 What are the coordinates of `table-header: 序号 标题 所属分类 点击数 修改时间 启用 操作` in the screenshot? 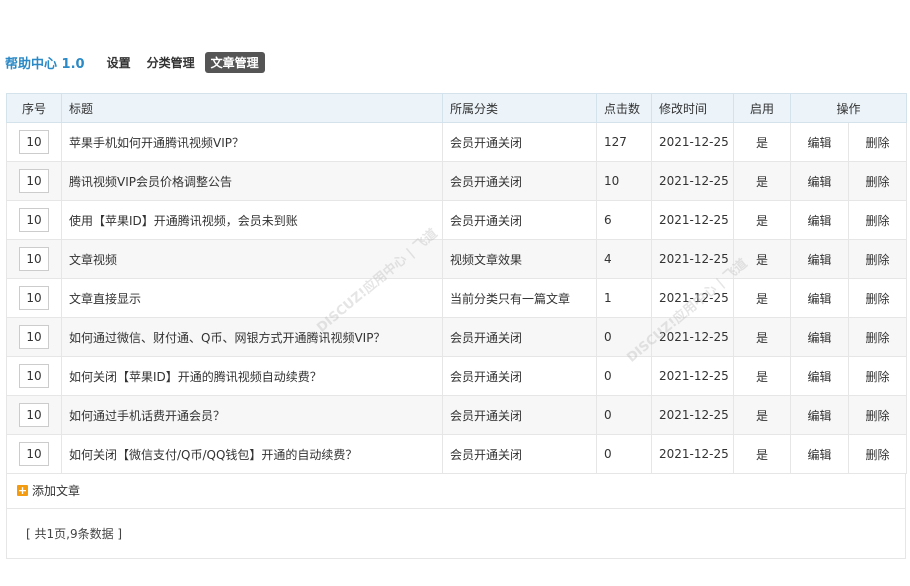 It's located at (457, 108).